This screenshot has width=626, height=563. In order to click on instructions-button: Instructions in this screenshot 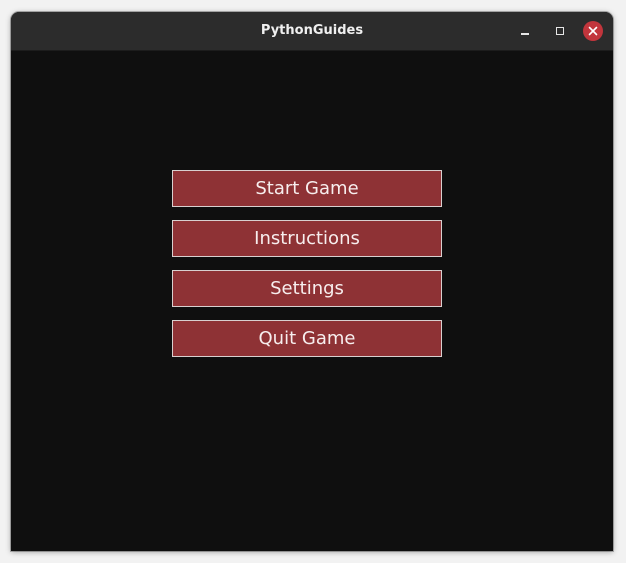, I will do `click(307, 238)`.